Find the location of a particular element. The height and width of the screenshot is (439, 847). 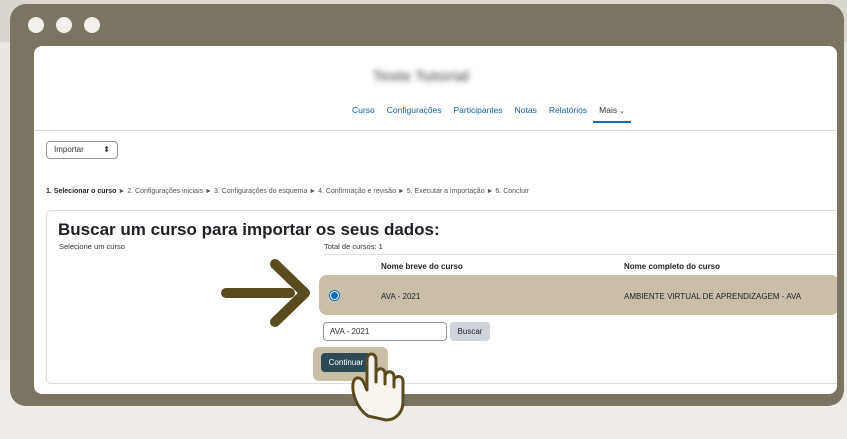

hand-pointer-icon is located at coordinates (378, 387).